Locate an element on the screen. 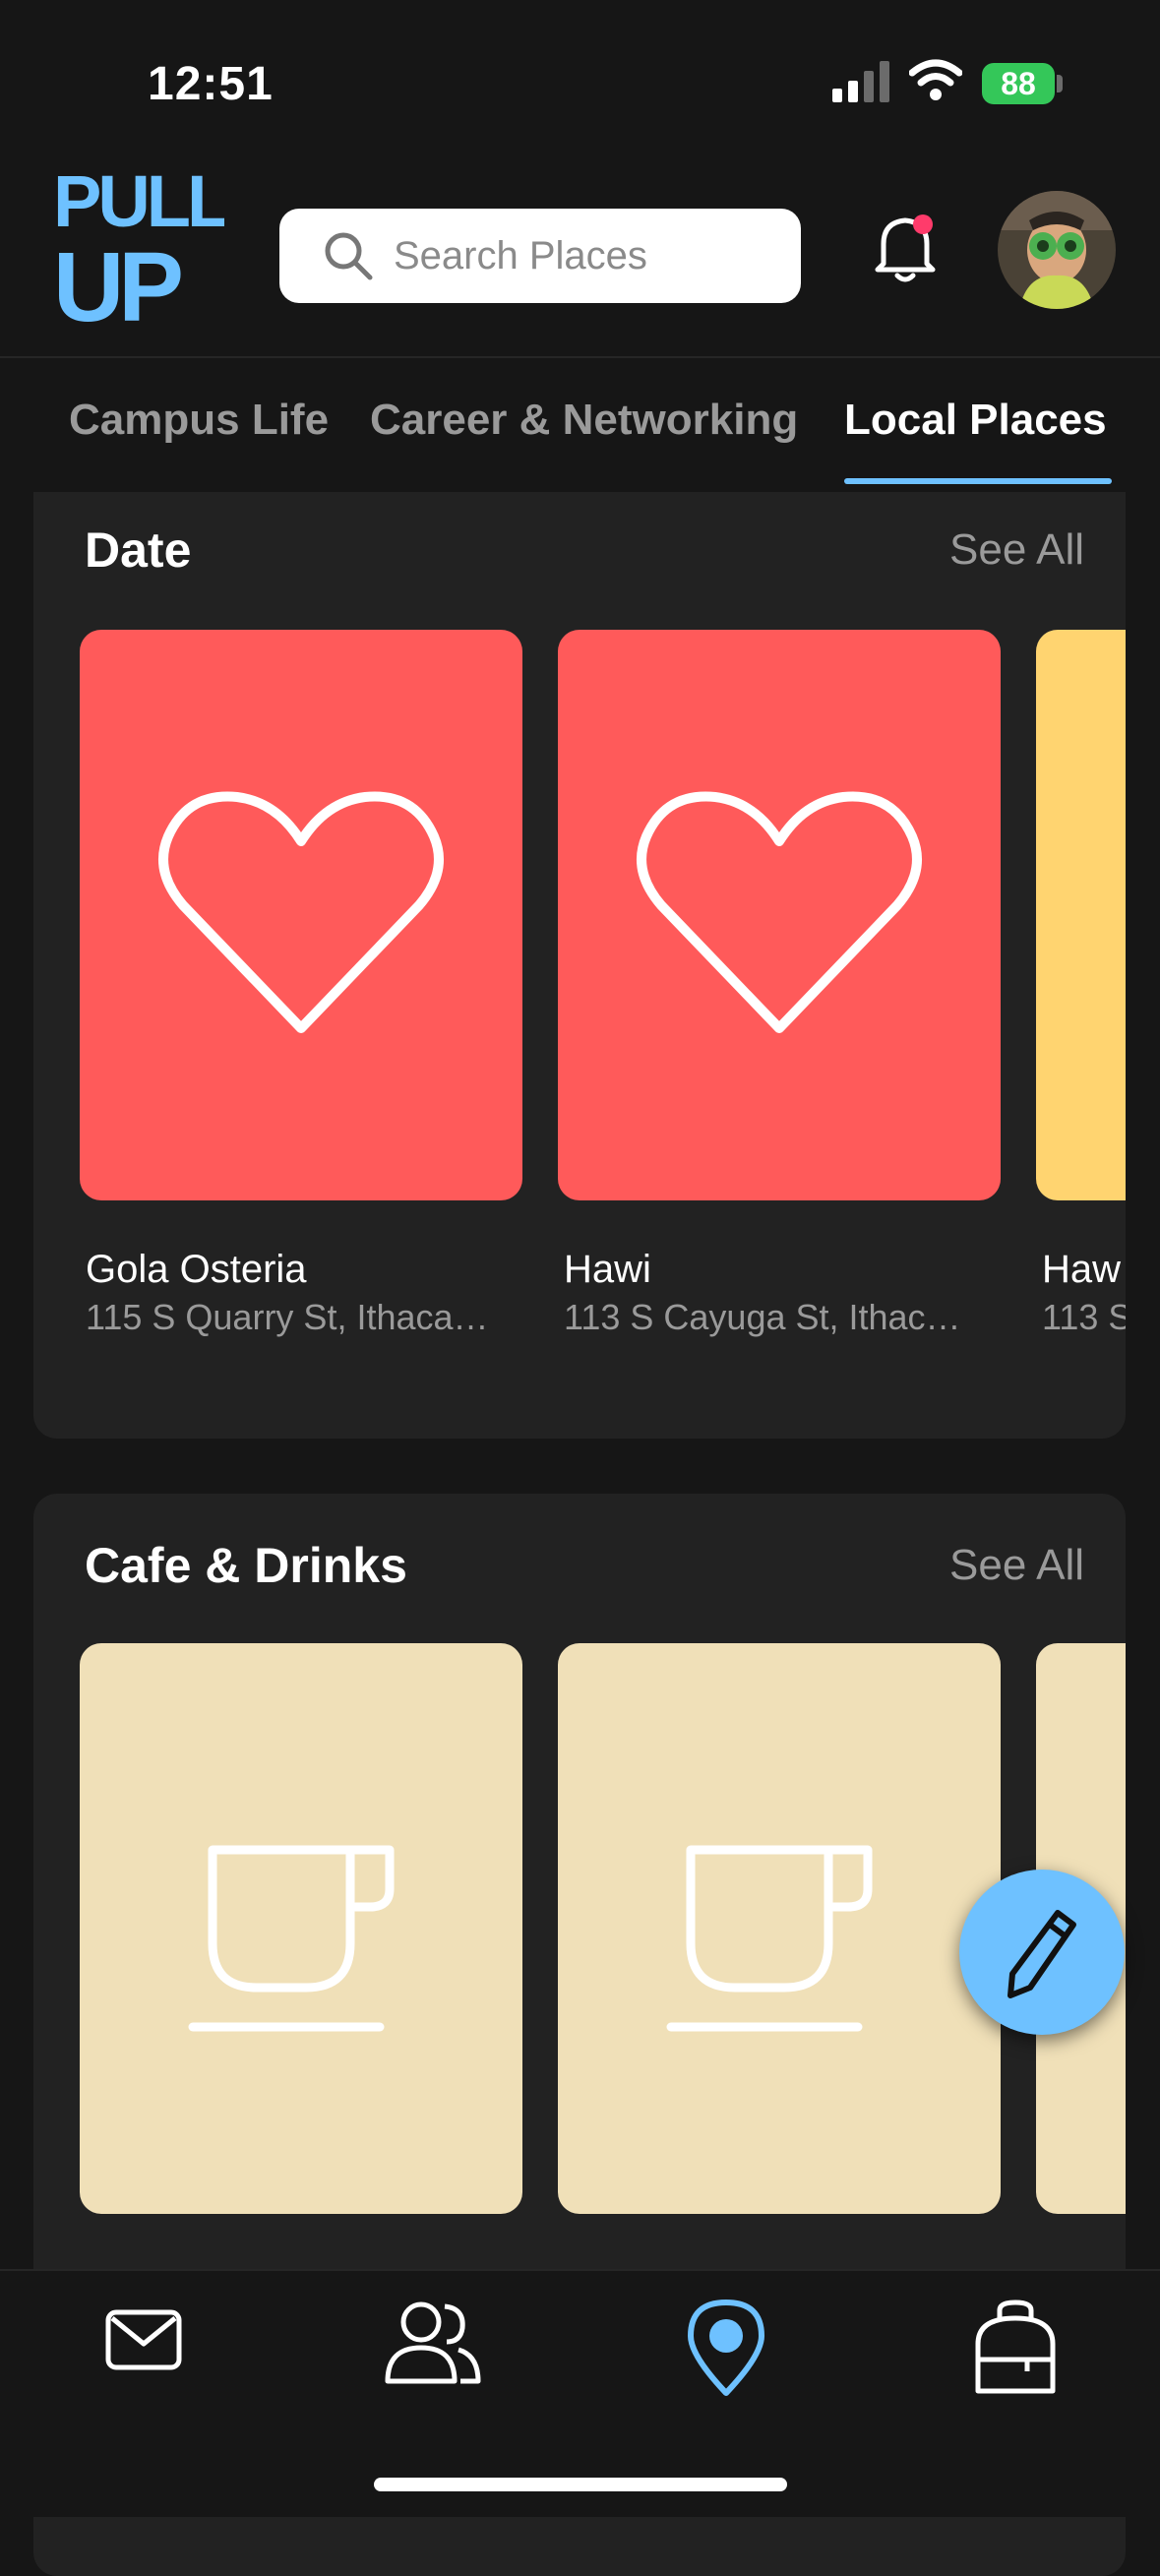 Image resolution: width=1160 pixels, height=2576 pixels. section-title: Cafe & Drinks is located at coordinates (246, 1565).